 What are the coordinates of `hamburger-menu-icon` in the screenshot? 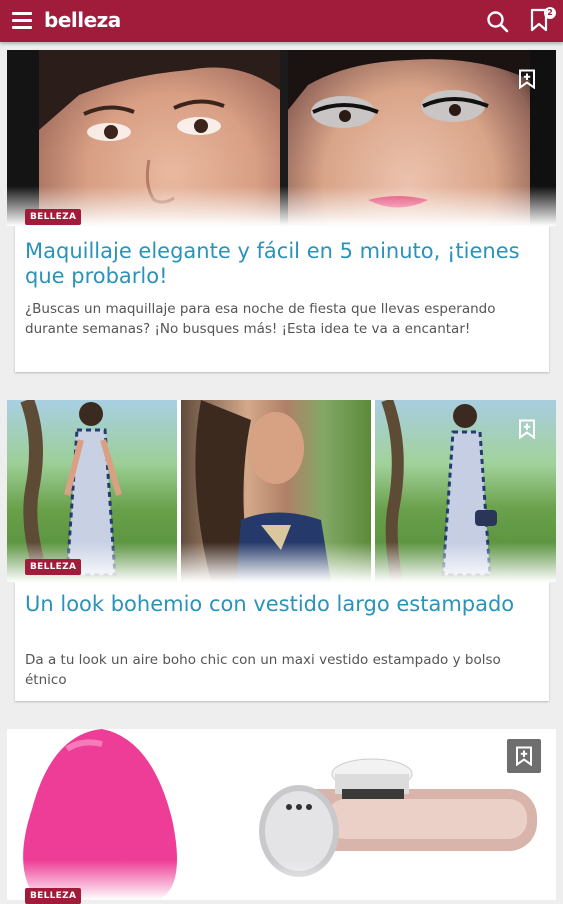 It's located at (22, 21).